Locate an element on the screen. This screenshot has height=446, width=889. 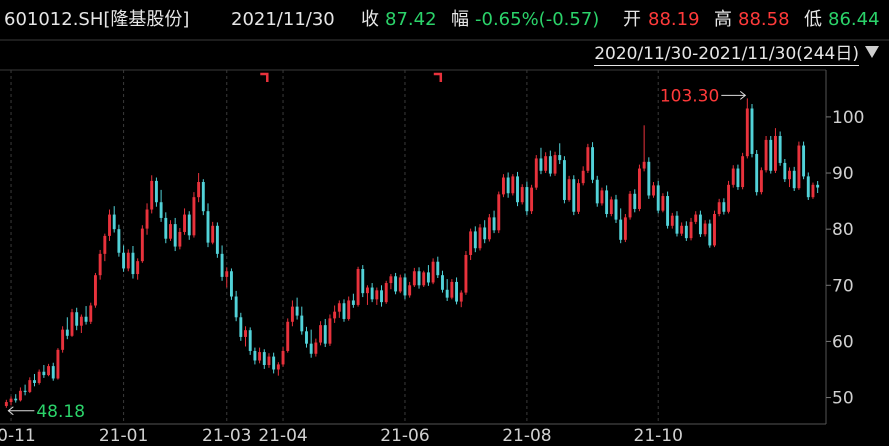
x-tick-label: 21-10 is located at coordinates (658, 436).